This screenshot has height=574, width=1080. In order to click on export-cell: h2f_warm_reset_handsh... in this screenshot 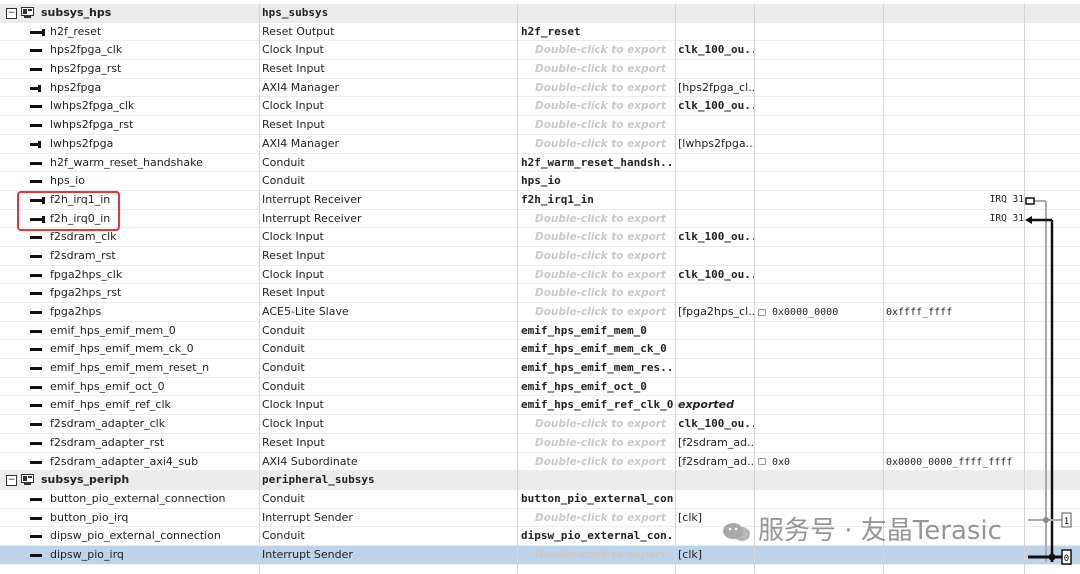, I will do `click(597, 163)`.